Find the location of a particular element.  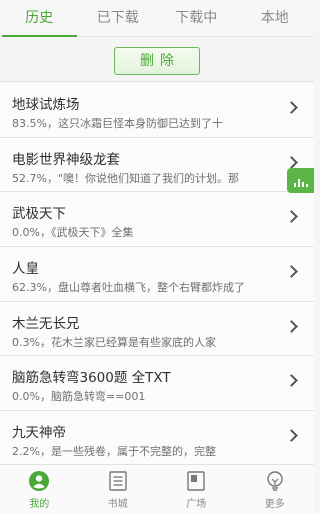

nav-square: 广场 is located at coordinates (196, 489).